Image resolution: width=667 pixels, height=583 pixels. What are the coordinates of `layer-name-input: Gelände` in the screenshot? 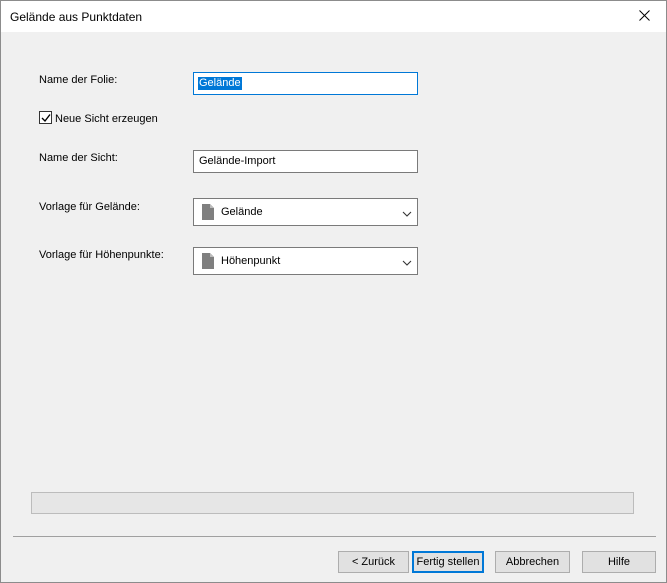 It's located at (305, 83).